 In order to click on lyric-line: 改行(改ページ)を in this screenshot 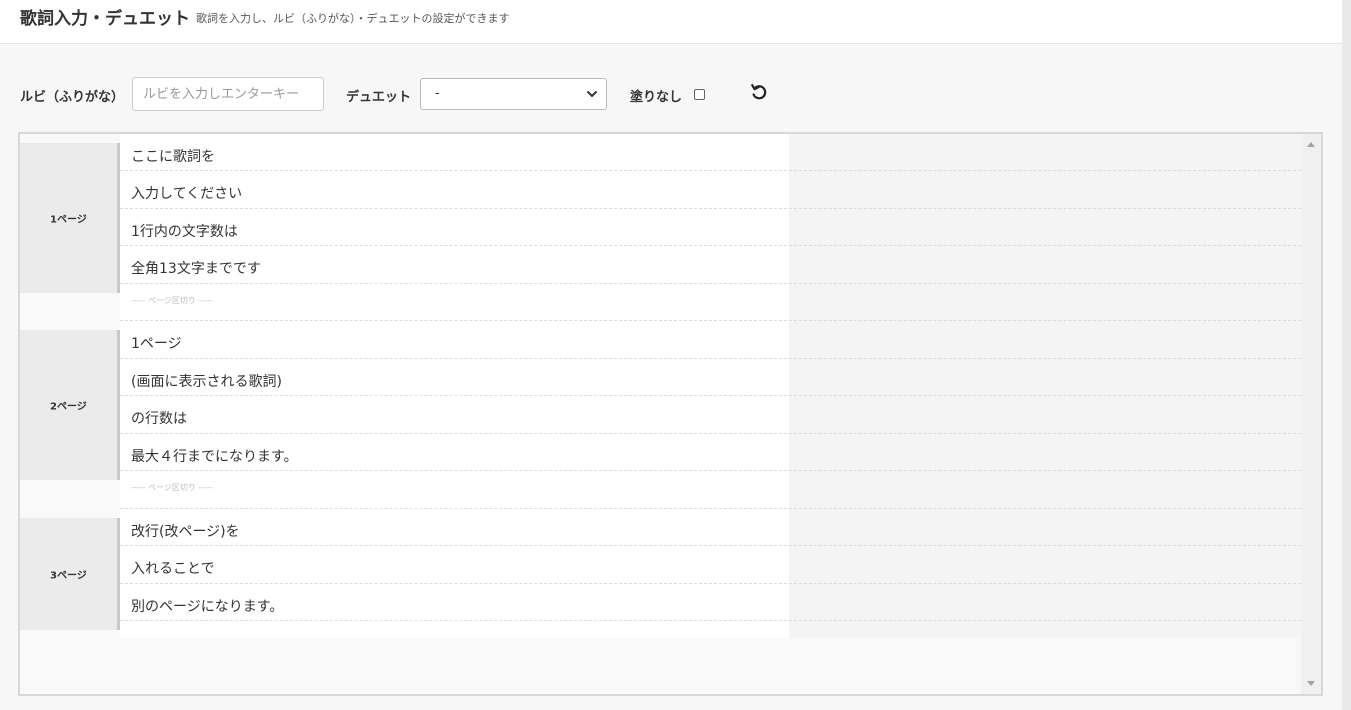, I will do `click(710, 527)`.